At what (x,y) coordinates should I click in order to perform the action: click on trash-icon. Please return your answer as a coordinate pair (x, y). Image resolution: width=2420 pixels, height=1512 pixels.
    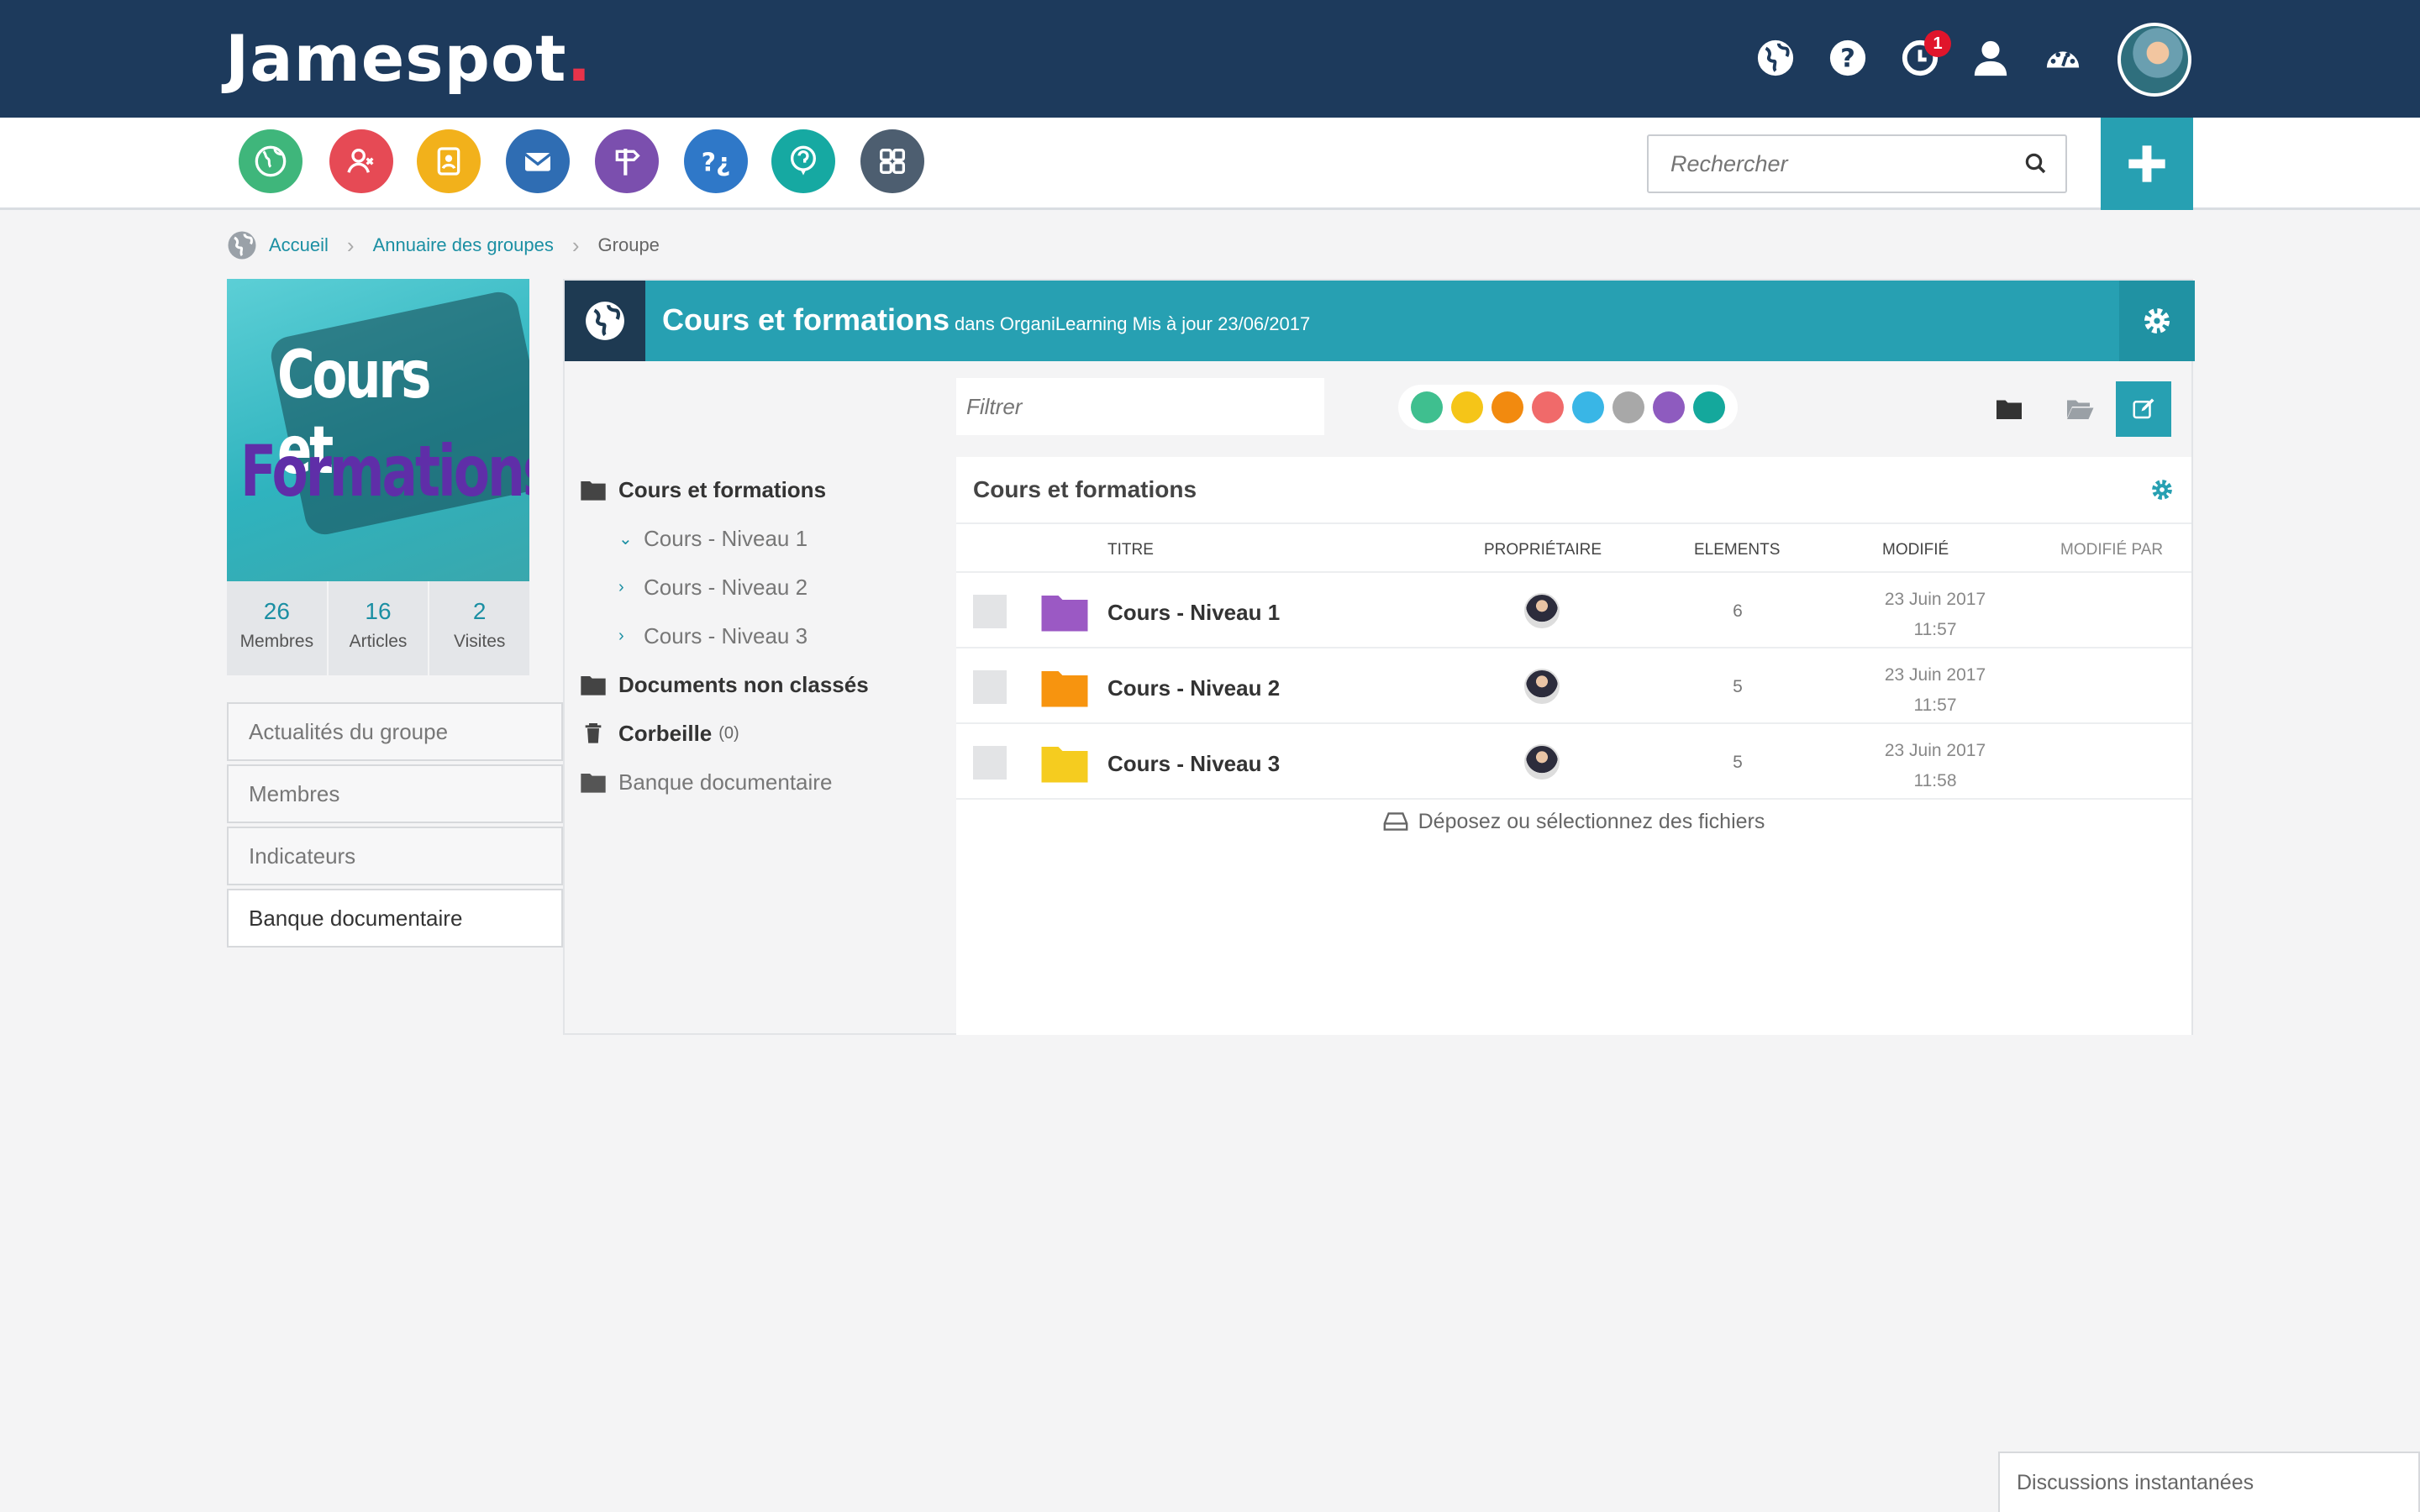
    Looking at the image, I should click on (593, 733).